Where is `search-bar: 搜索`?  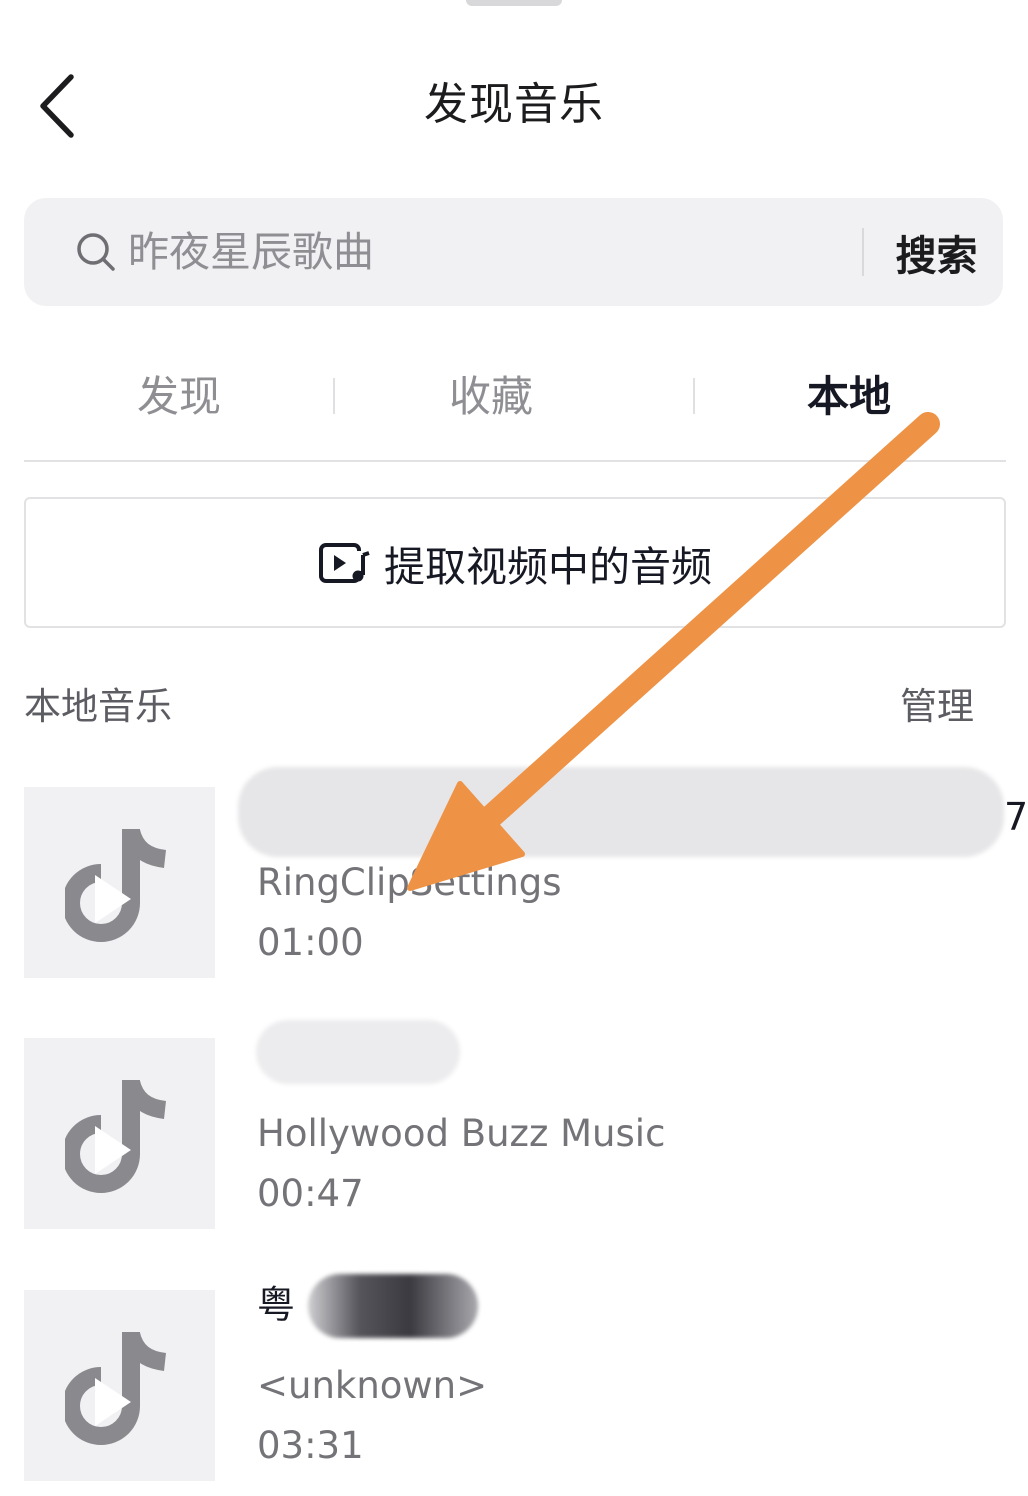
search-bar: 搜索 is located at coordinates (513, 252).